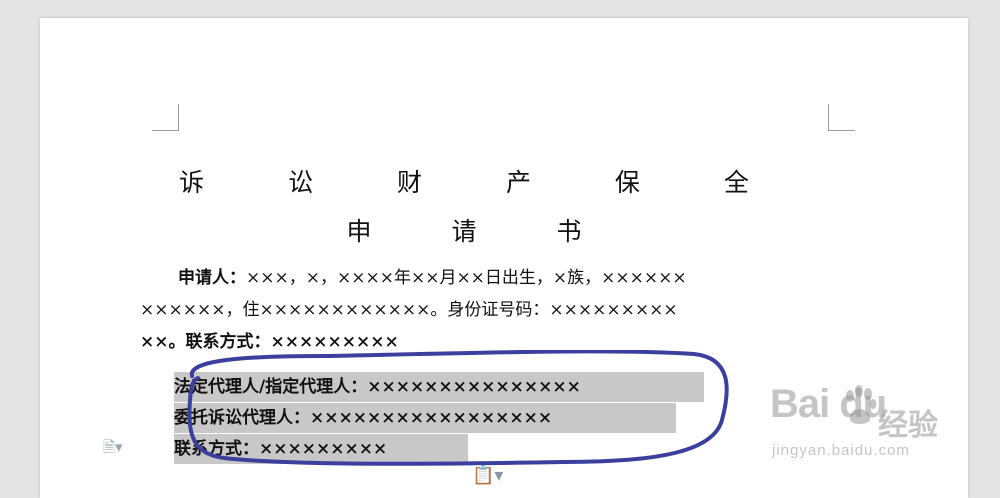  I want to click on legal-agent-line: 法定代理人/指定代理人：×××××××××××××××, so click(439, 387).